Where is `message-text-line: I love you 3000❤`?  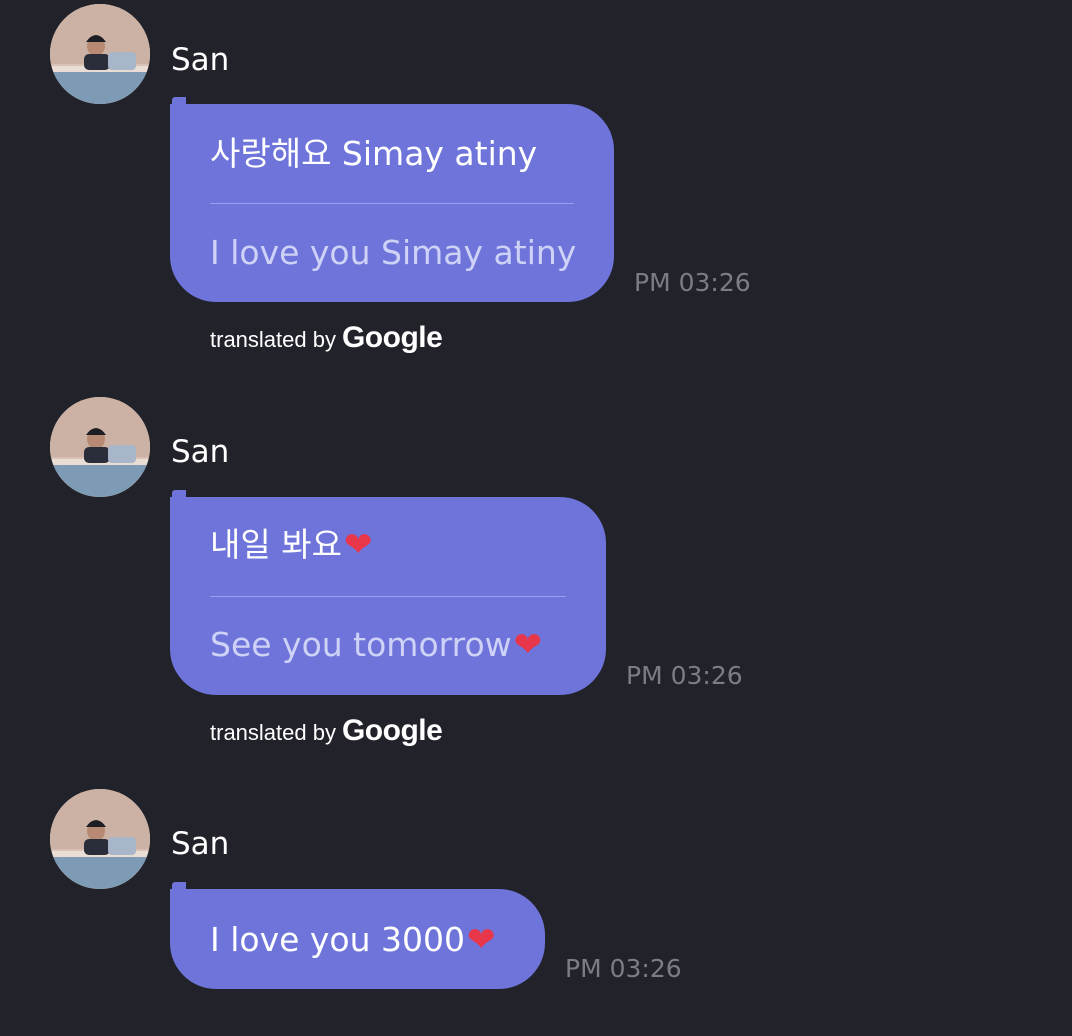 message-text-line: I love you 3000❤ is located at coordinates (353, 940).